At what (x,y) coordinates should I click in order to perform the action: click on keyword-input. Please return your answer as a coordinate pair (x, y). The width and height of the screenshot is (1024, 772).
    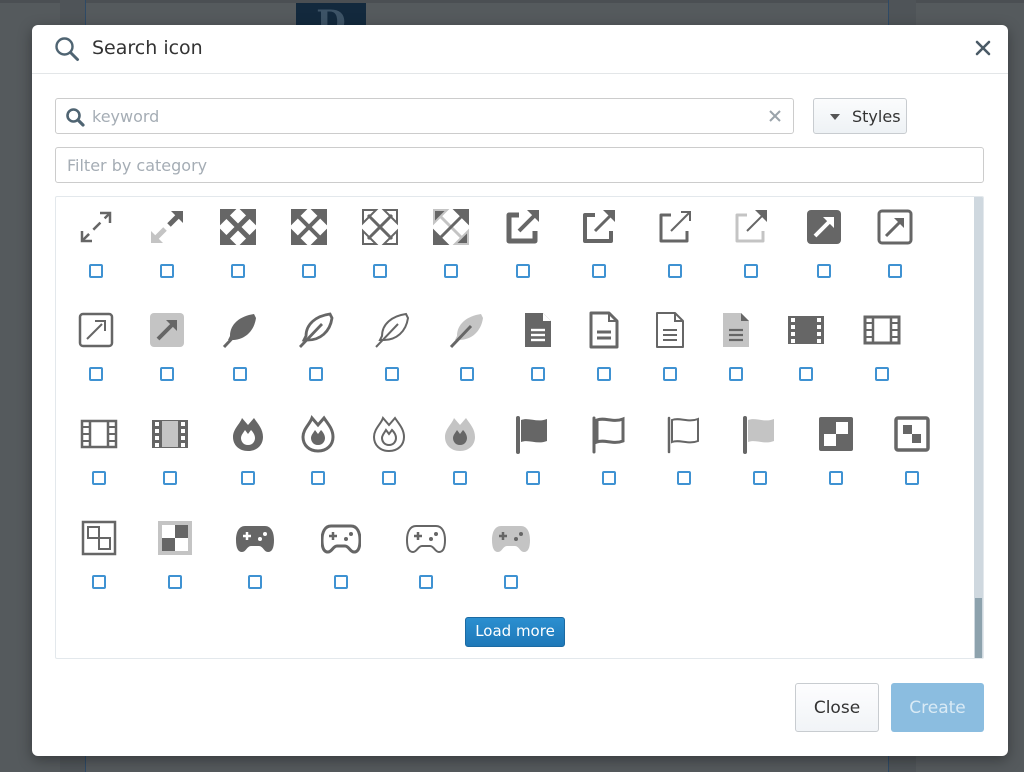
    Looking at the image, I should click on (422, 116).